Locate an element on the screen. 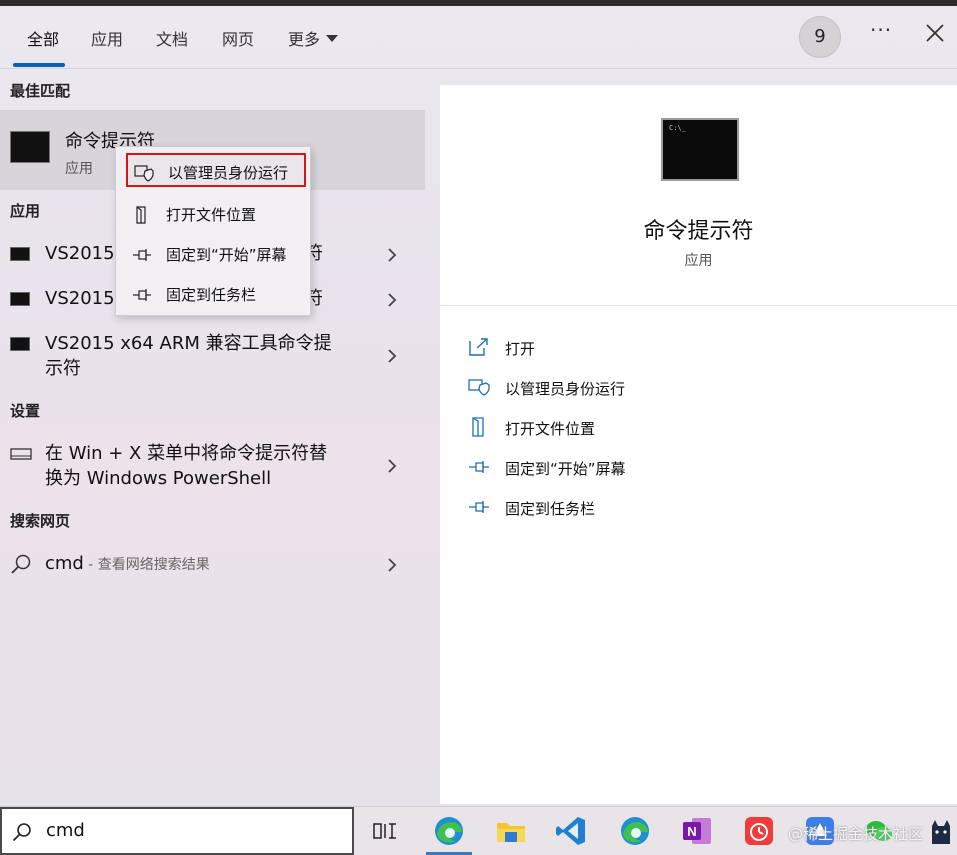 The width and height of the screenshot is (957, 855). web-result: cmd - 查看网络搜索结果 is located at coordinates (212, 568).